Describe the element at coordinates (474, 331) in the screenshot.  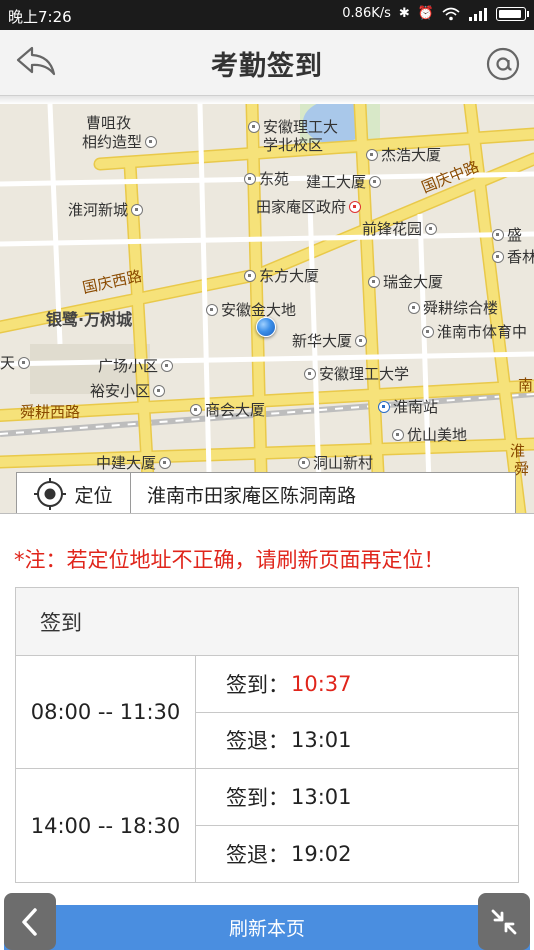
I see `map-label: 淮南市体育中` at that location.